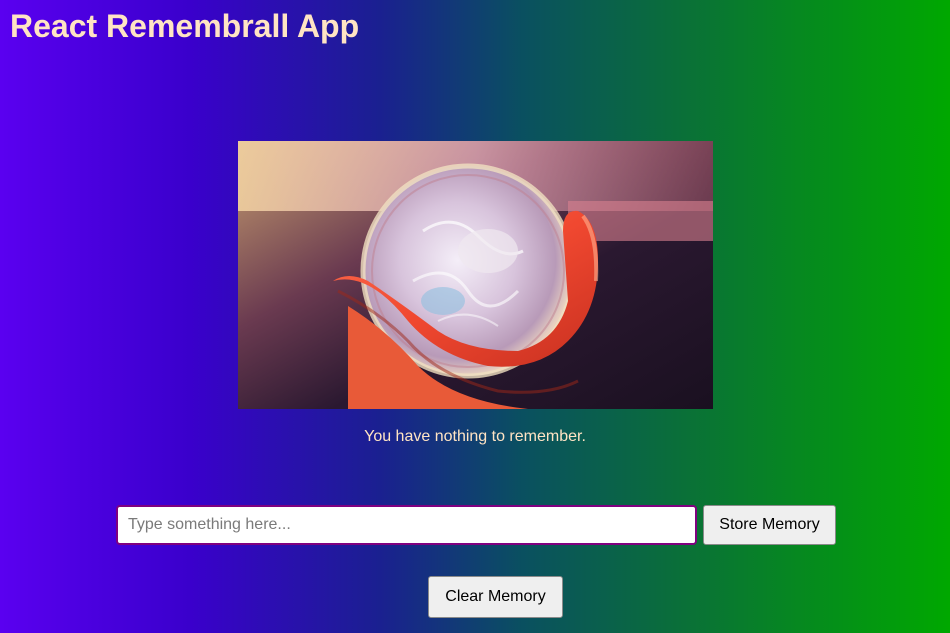 Image resolution: width=950 pixels, height=633 pixels. What do you see at coordinates (406, 525) in the screenshot?
I see `memory-input` at bounding box center [406, 525].